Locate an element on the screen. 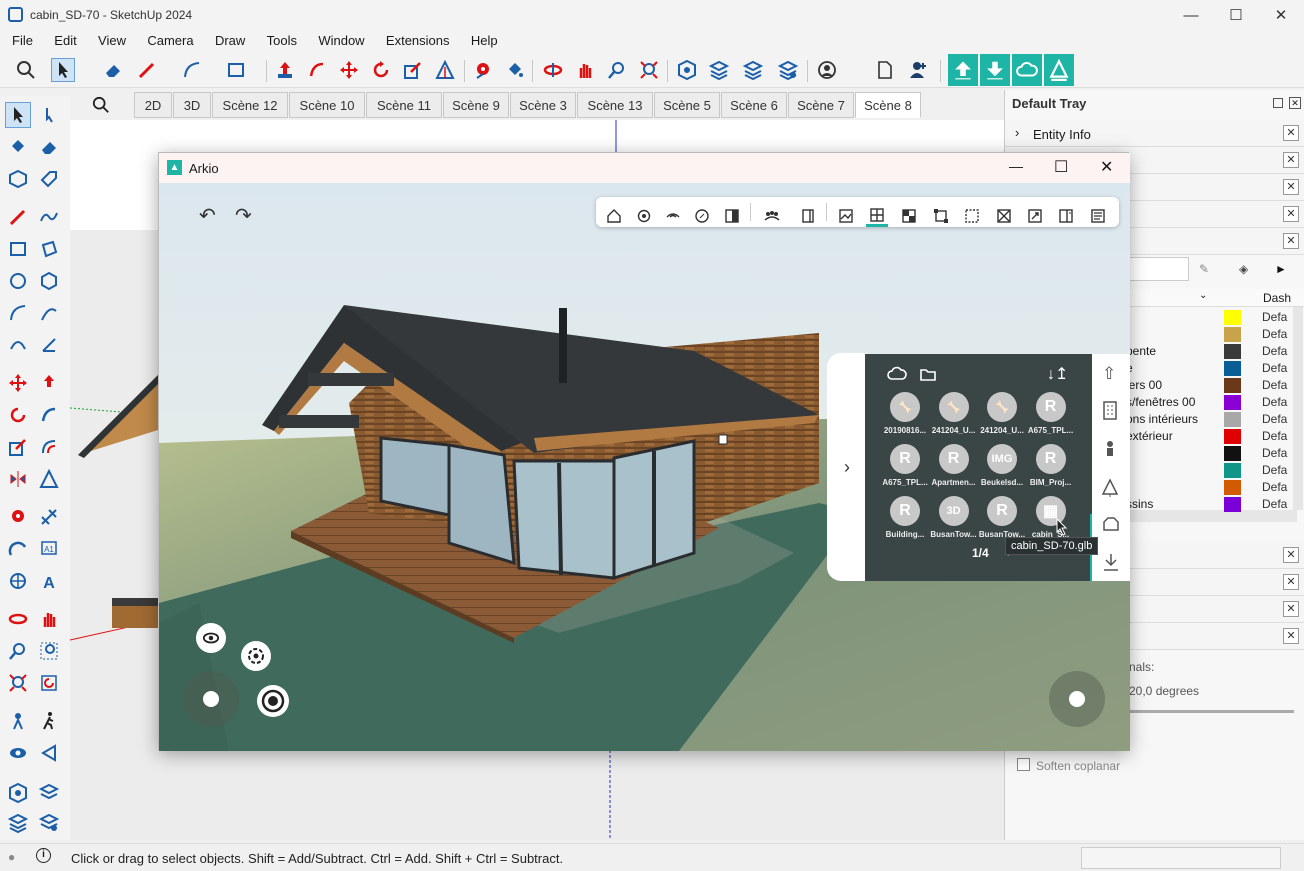  document-icon is located at coordinates (1098, 216).